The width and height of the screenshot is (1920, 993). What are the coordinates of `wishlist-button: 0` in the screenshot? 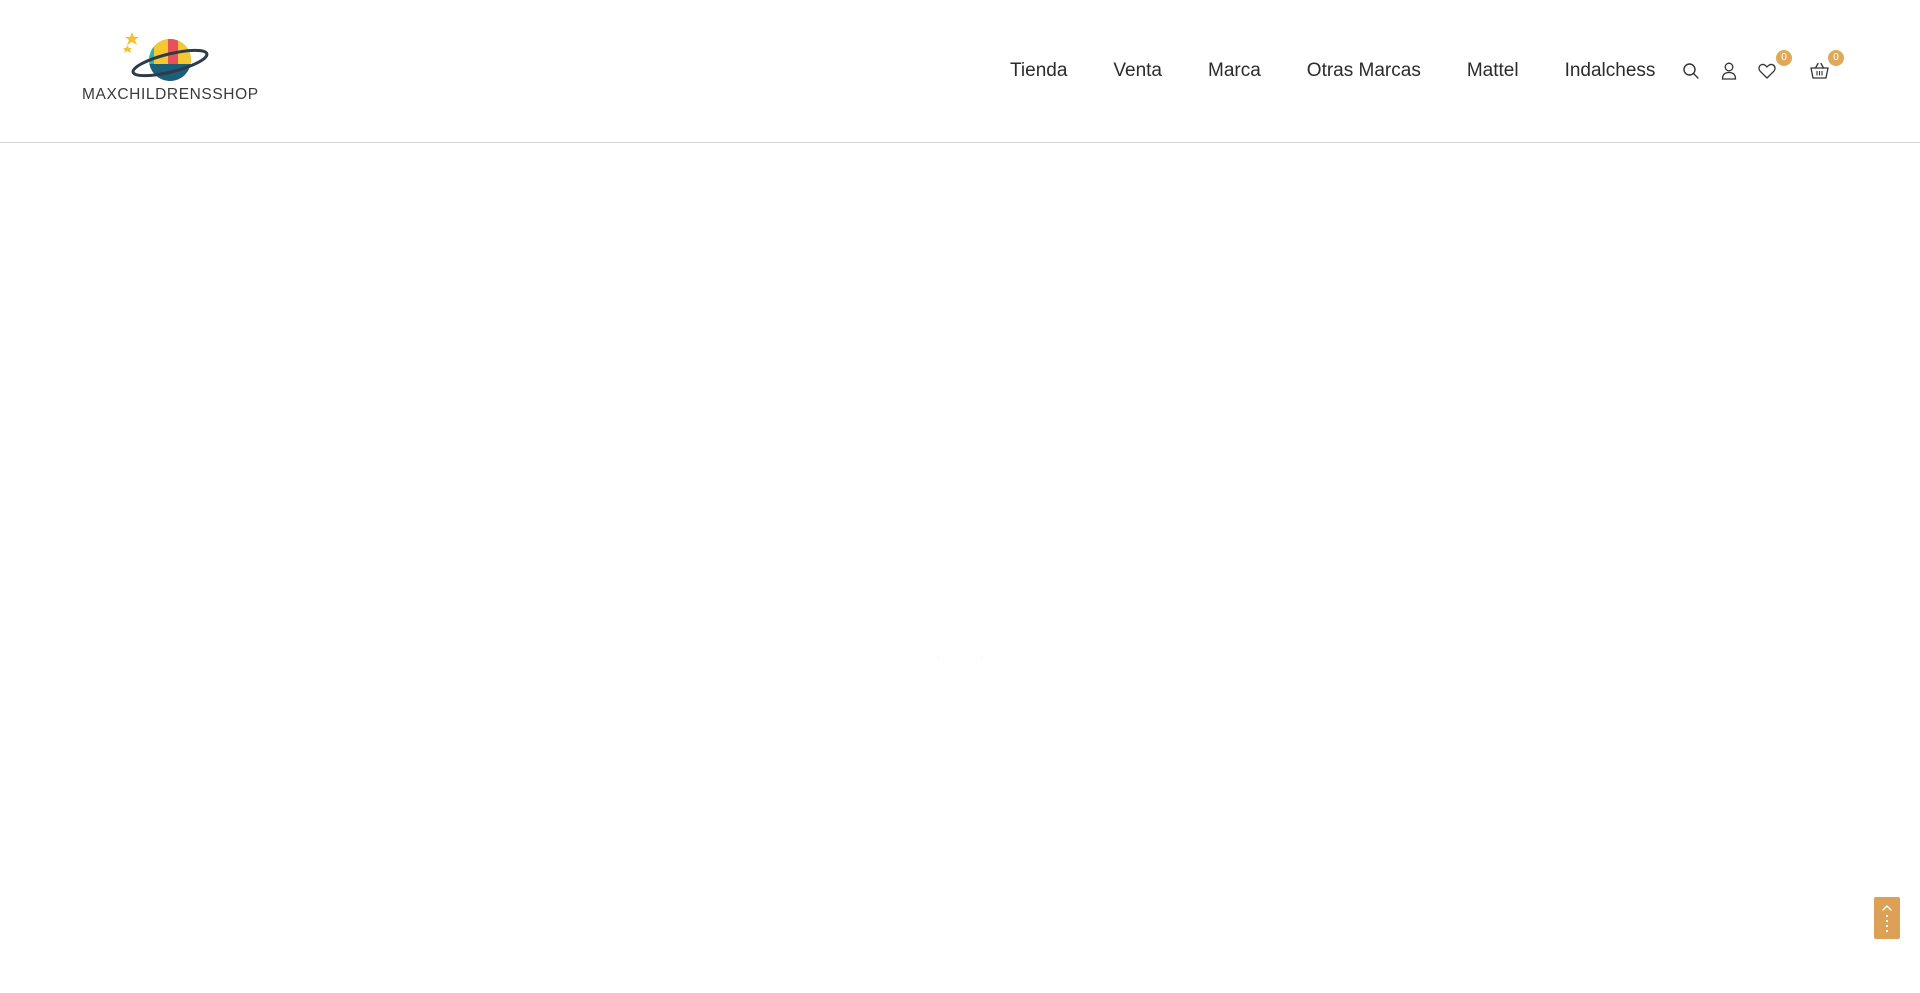 It's located at (1774, 65).